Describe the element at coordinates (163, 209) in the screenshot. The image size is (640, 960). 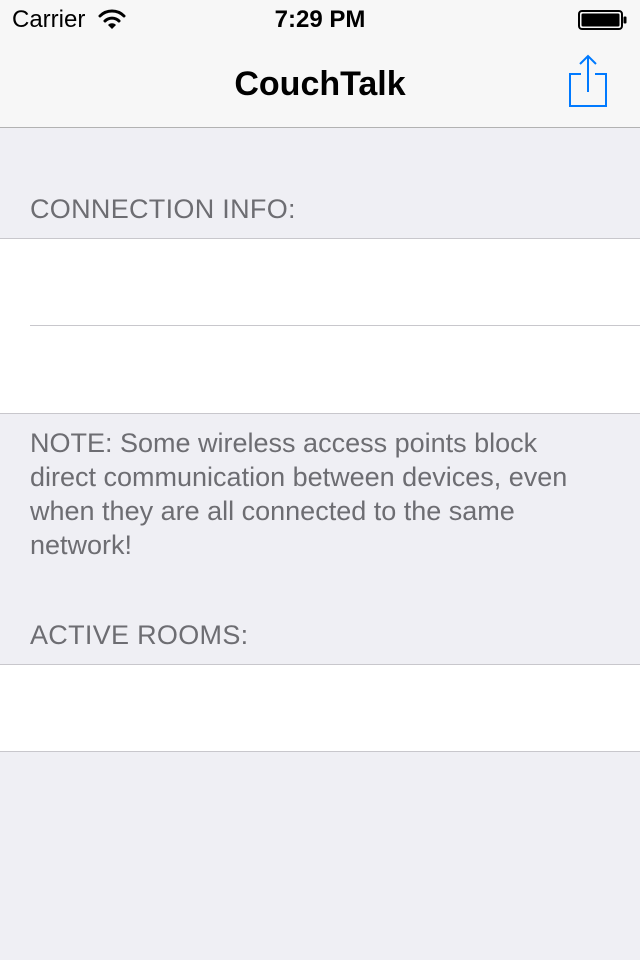
I see `connection-info-header: CONNECTION INFO:` at that location.